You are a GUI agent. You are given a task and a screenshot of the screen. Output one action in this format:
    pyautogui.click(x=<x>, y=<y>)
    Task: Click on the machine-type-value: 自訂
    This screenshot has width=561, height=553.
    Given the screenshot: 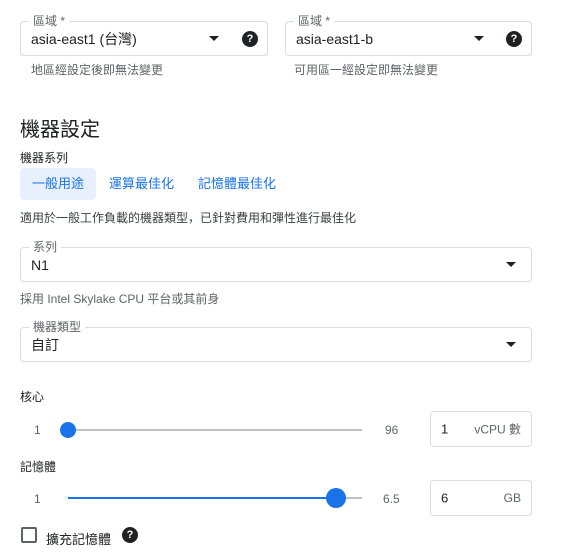 What is the action you would take?
    pyautogui.click(x=45, y=344)
    